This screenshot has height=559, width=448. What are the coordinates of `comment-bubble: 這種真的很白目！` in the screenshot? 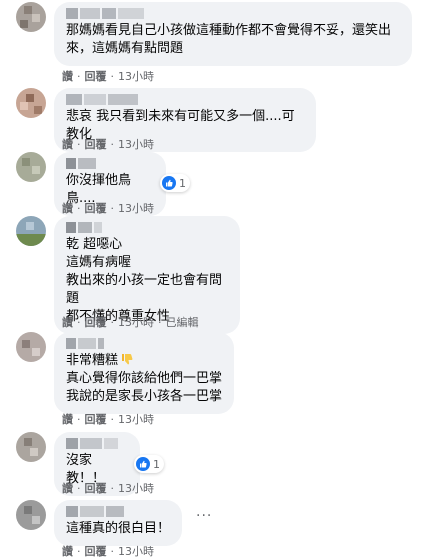 It's located at (118, 523).